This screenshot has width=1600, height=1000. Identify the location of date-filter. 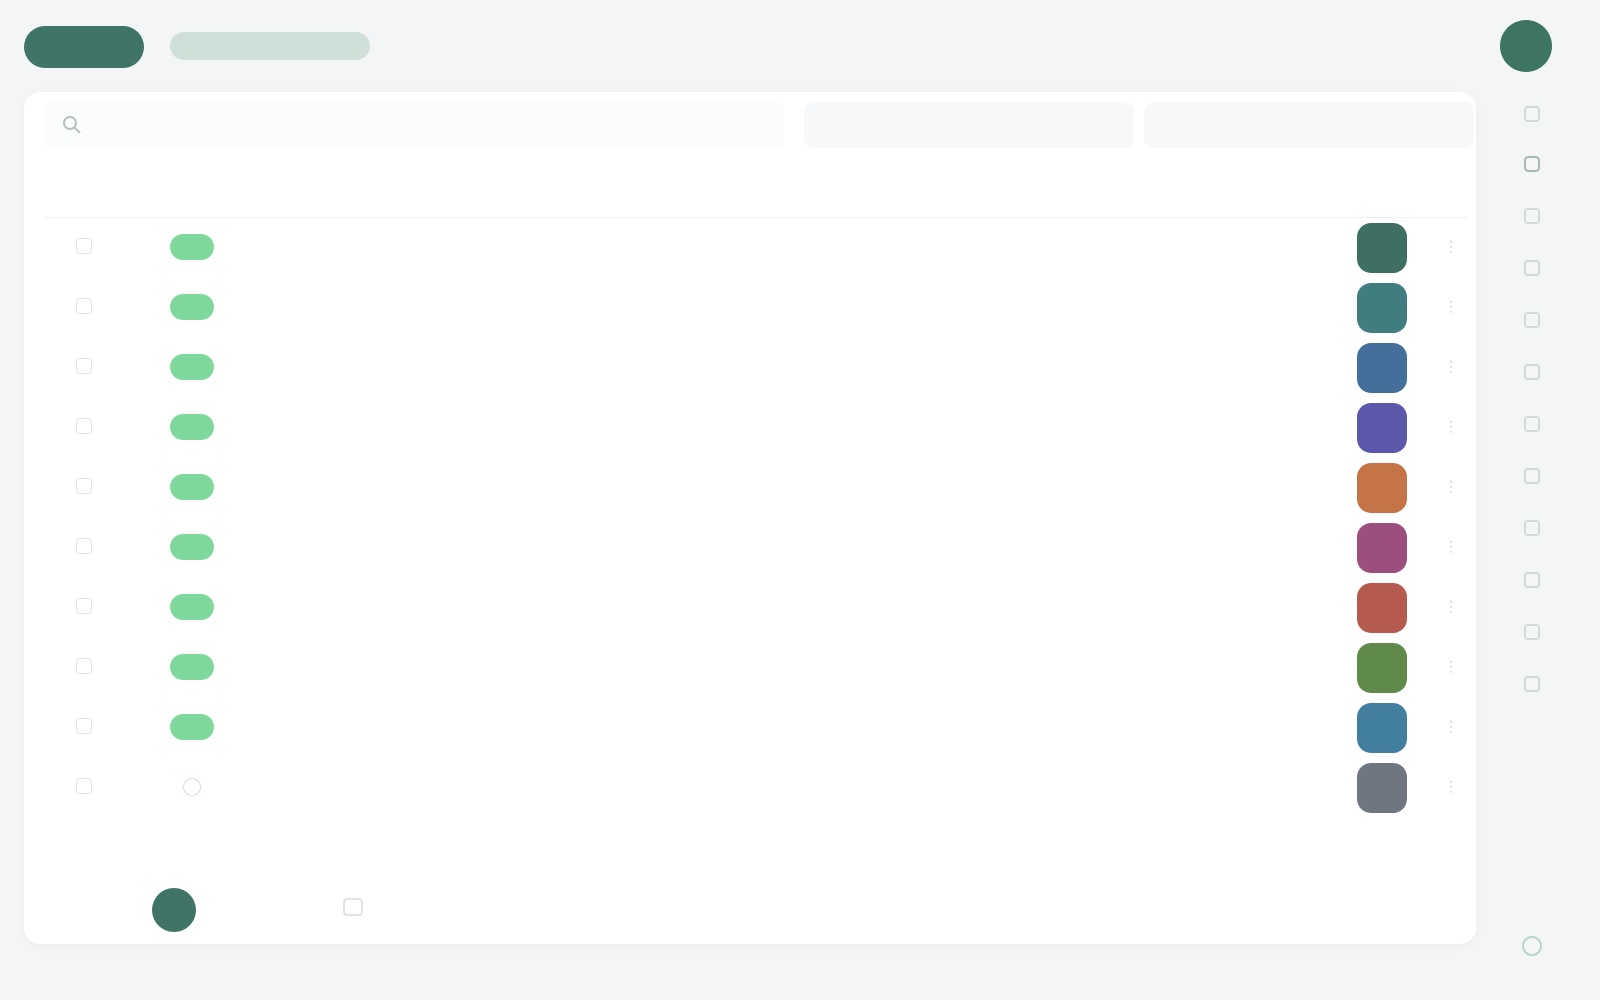
(969, 125).